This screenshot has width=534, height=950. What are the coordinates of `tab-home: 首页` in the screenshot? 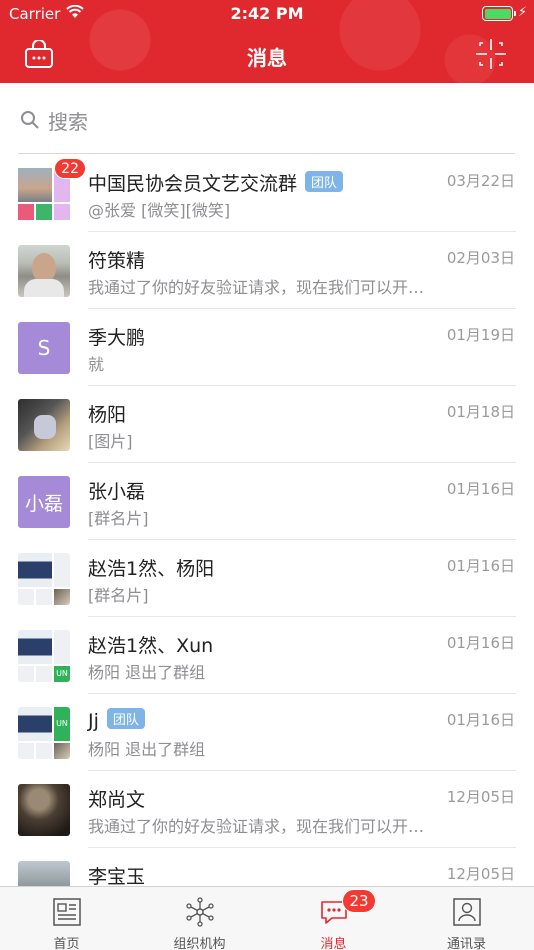 It's located at (66, 918).